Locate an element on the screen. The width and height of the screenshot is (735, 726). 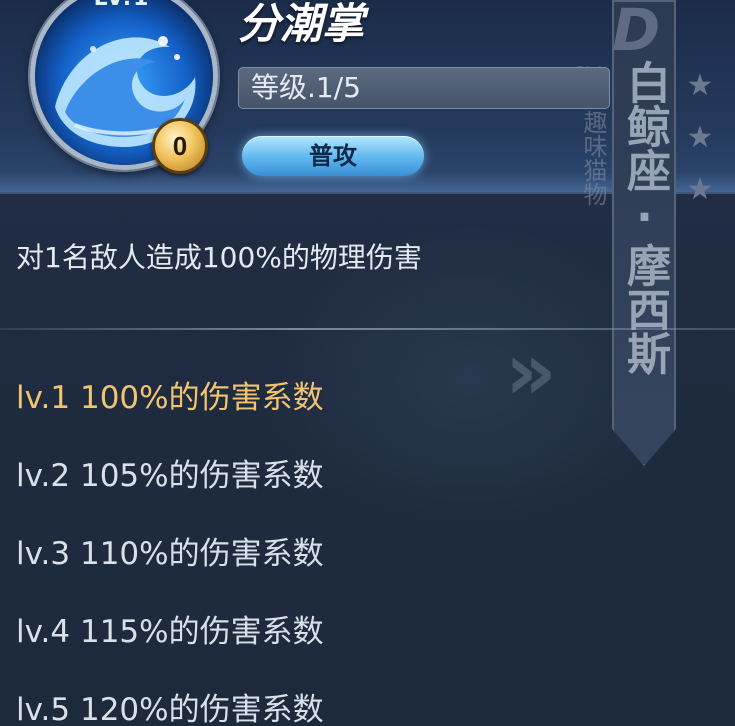
icon-level-text: LV.1 is located at coordinates (122, 5).